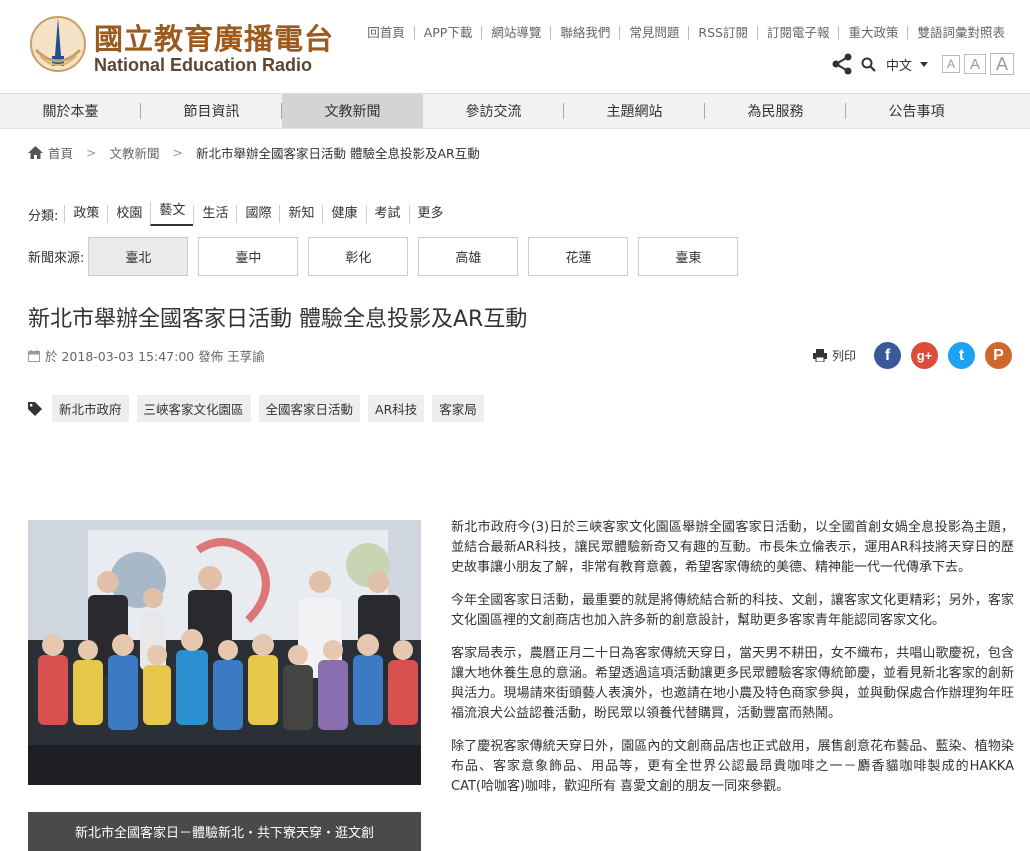 The image size is (1030, 851). Describe the element at coordinates (468, 256) in the screenshot. I see `news-source-button: 高雄` at that location.